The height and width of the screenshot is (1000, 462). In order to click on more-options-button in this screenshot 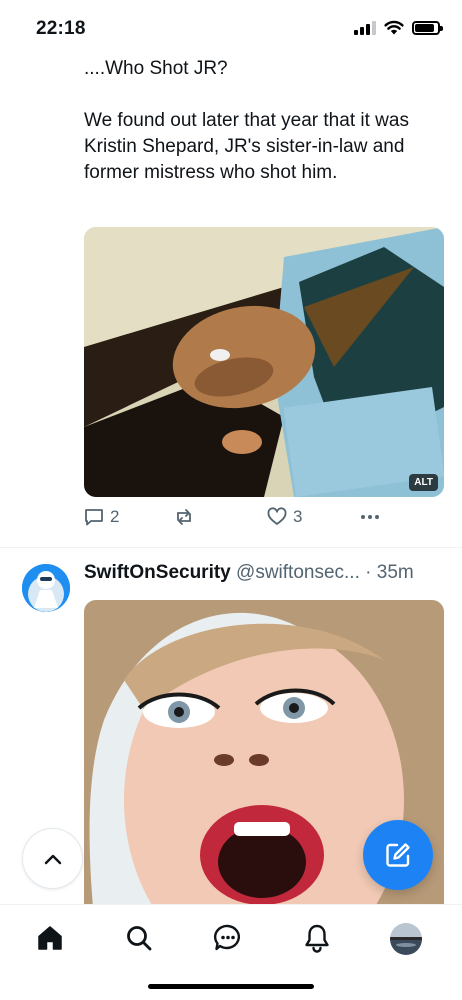, I will do `click(370, 517)`.